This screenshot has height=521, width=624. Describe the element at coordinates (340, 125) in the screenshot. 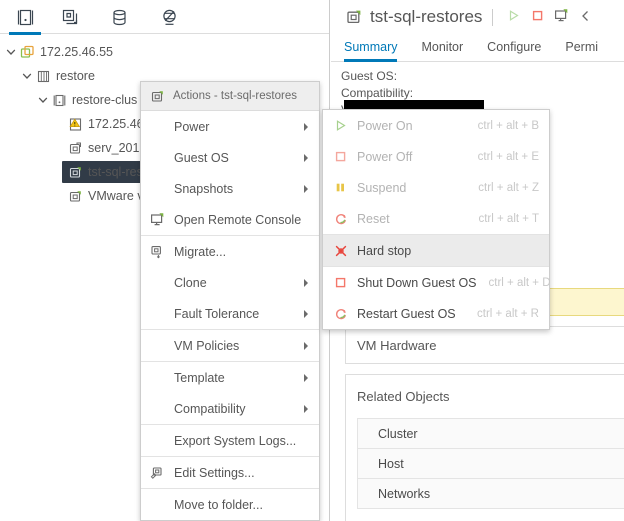

I see `play-icon` at that location.